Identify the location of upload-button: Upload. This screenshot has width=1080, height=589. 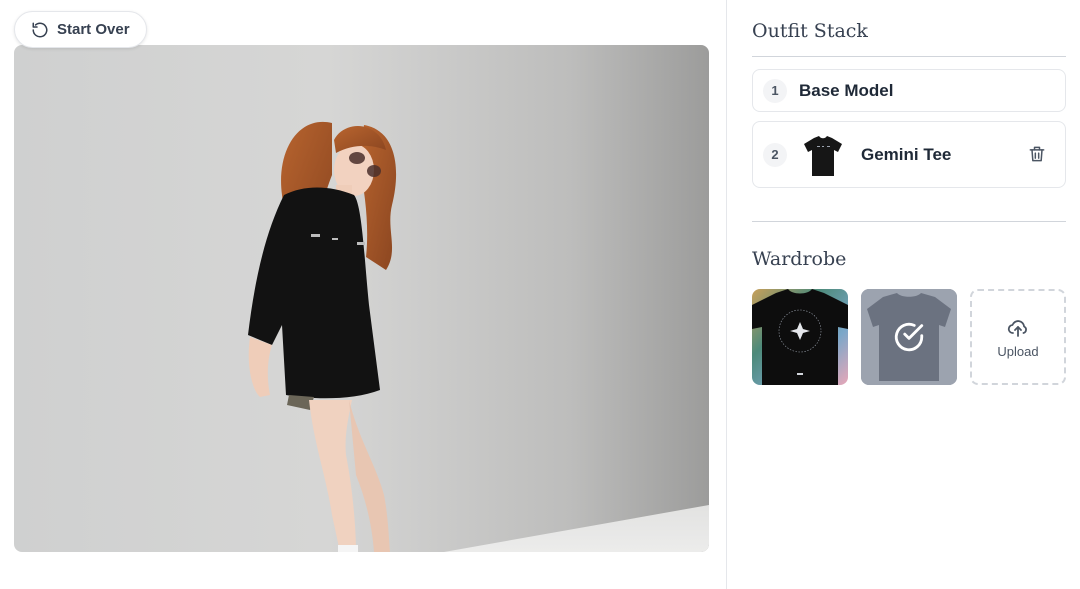
(1018, 337).